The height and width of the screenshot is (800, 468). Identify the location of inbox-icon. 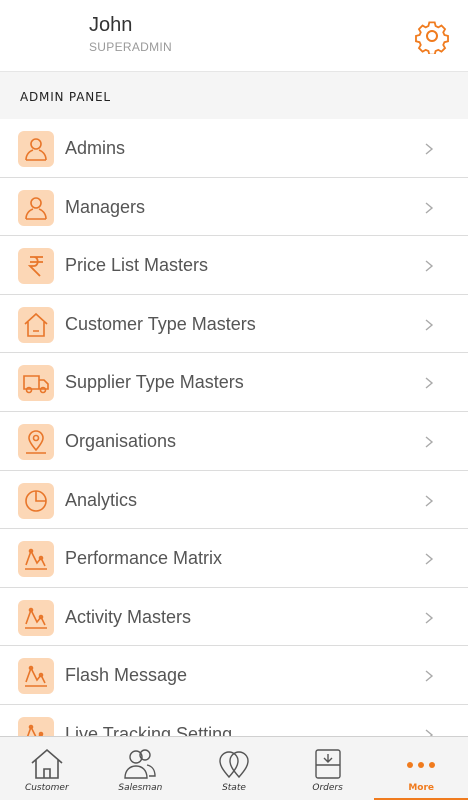
(327, 764).